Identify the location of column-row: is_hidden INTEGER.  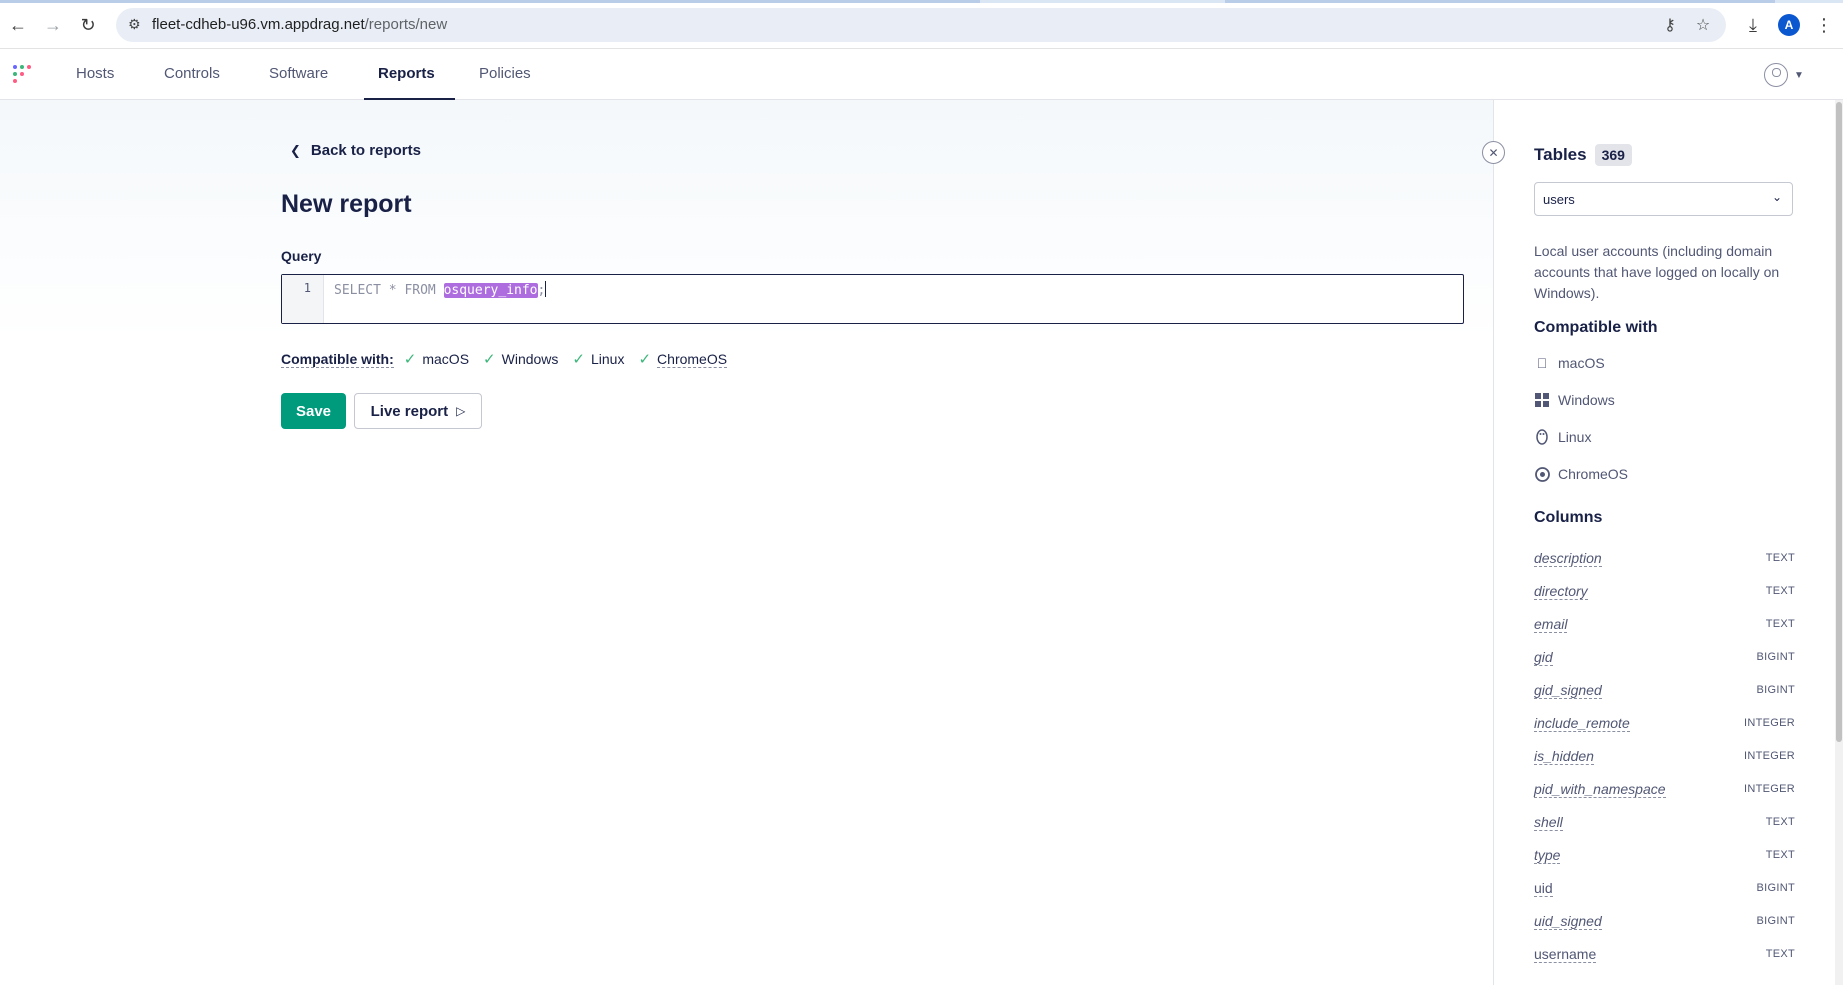
(1664, 756).